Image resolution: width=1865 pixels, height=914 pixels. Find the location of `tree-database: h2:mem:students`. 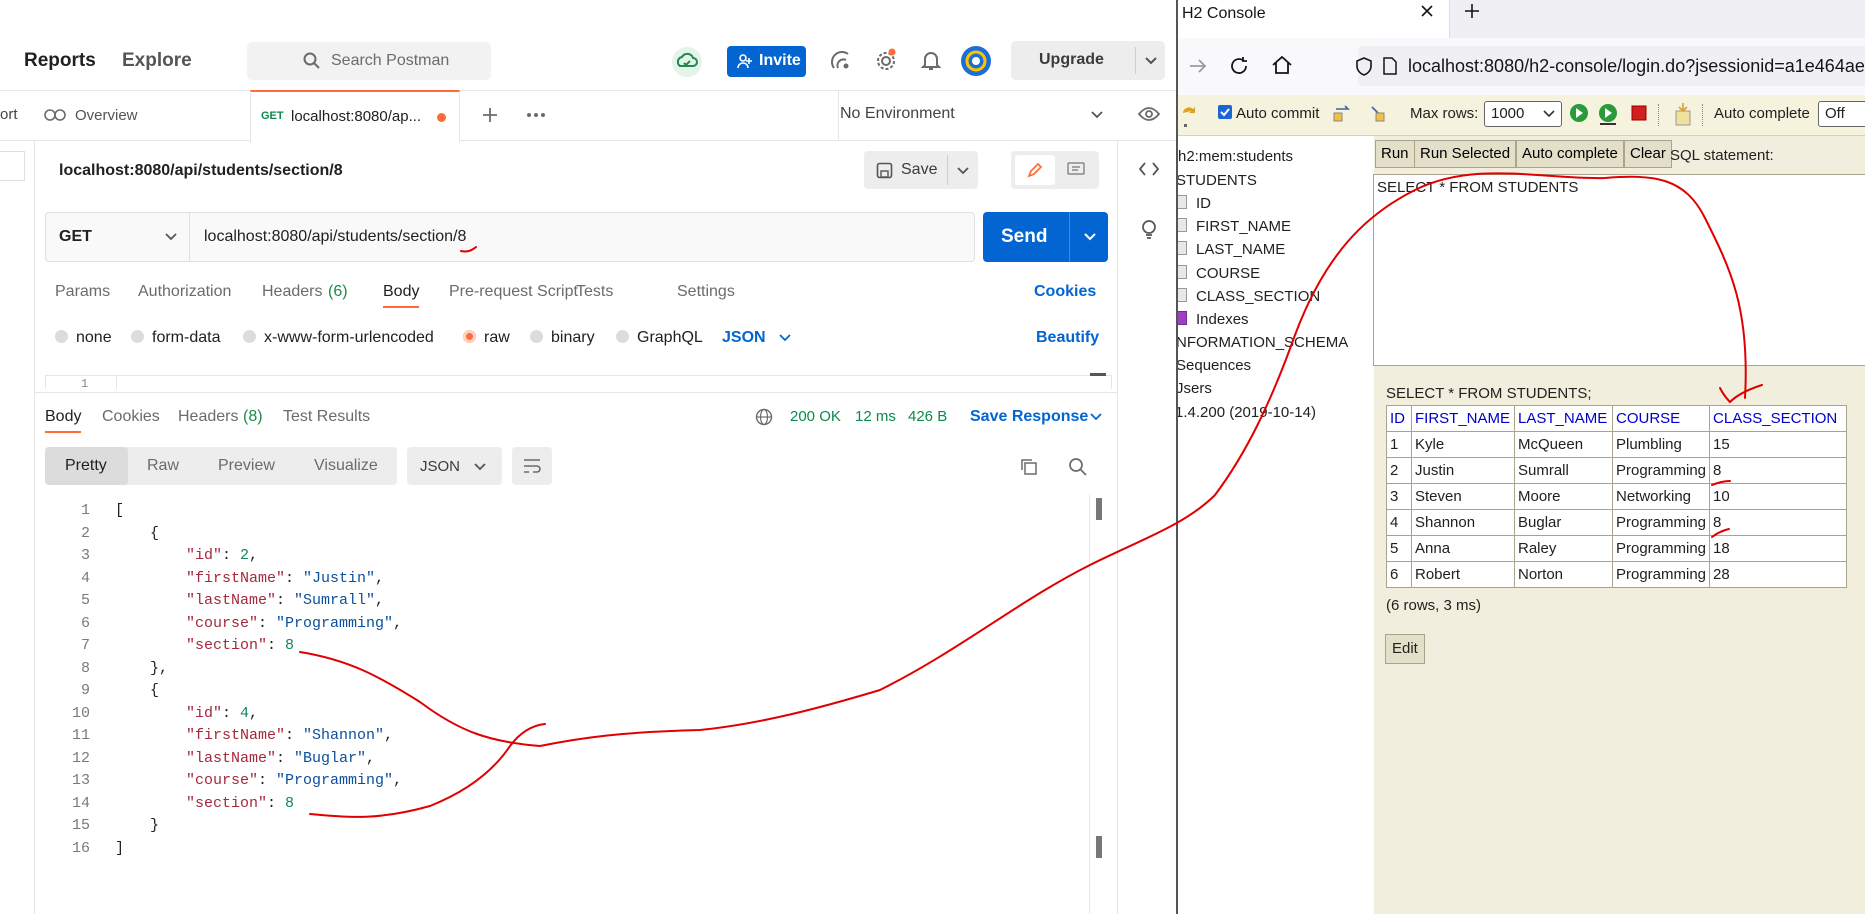

tree-database: h2:mem:students is located at coordinates (1235, 156).